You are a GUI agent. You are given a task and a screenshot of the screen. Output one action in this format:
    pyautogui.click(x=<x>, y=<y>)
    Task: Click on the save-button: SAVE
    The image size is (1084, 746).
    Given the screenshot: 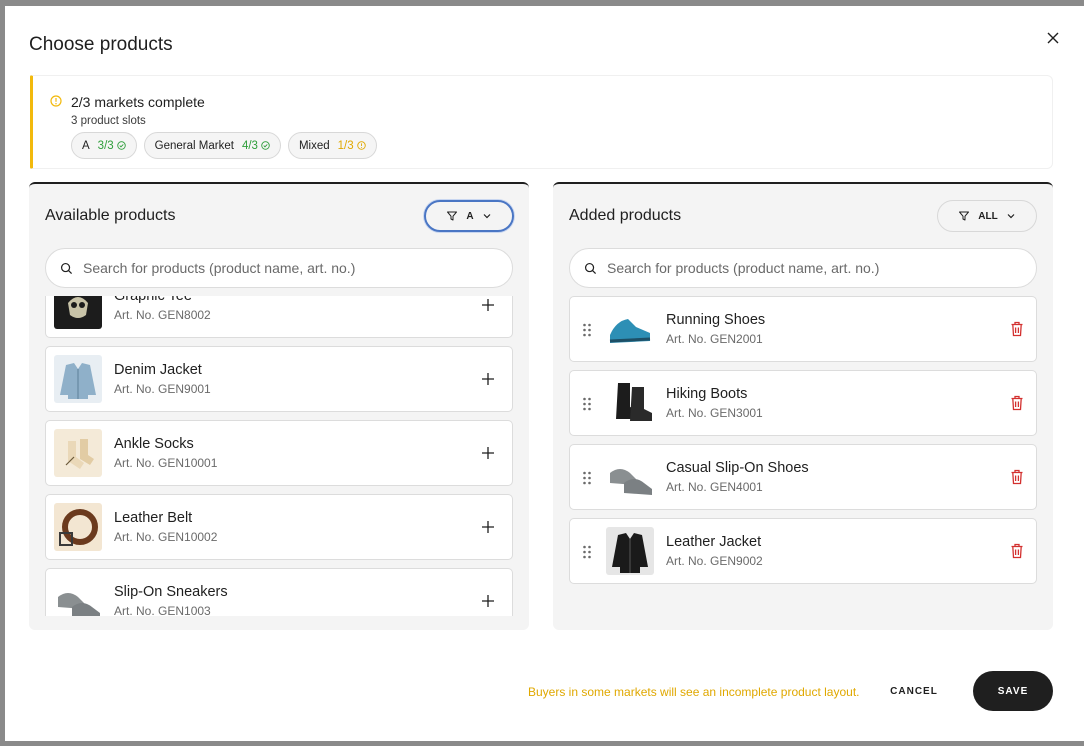 What is the action you would take?
    pyautogui.click(x=1013, y=691)
    